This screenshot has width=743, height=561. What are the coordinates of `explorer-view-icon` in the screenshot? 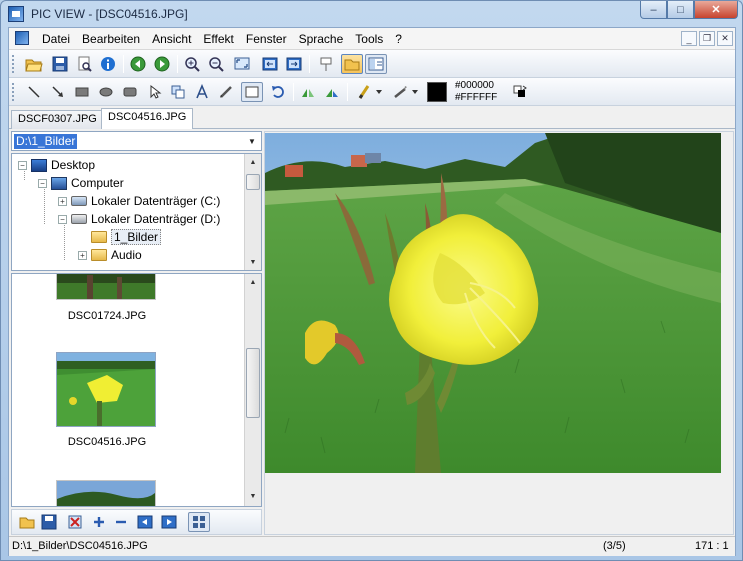 It's located at (376, 64).